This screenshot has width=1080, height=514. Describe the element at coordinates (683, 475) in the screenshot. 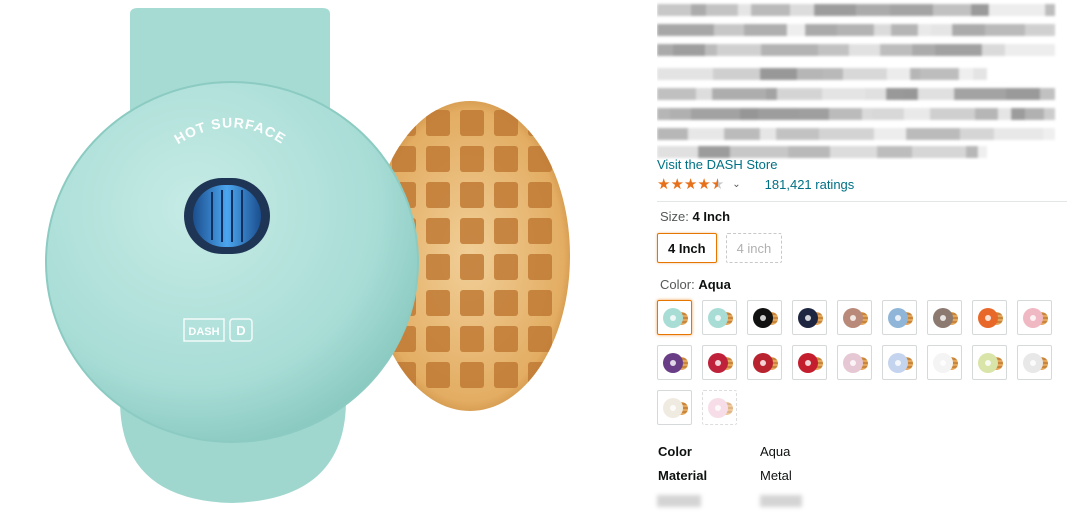

I see `spec-key: Material` at that location.